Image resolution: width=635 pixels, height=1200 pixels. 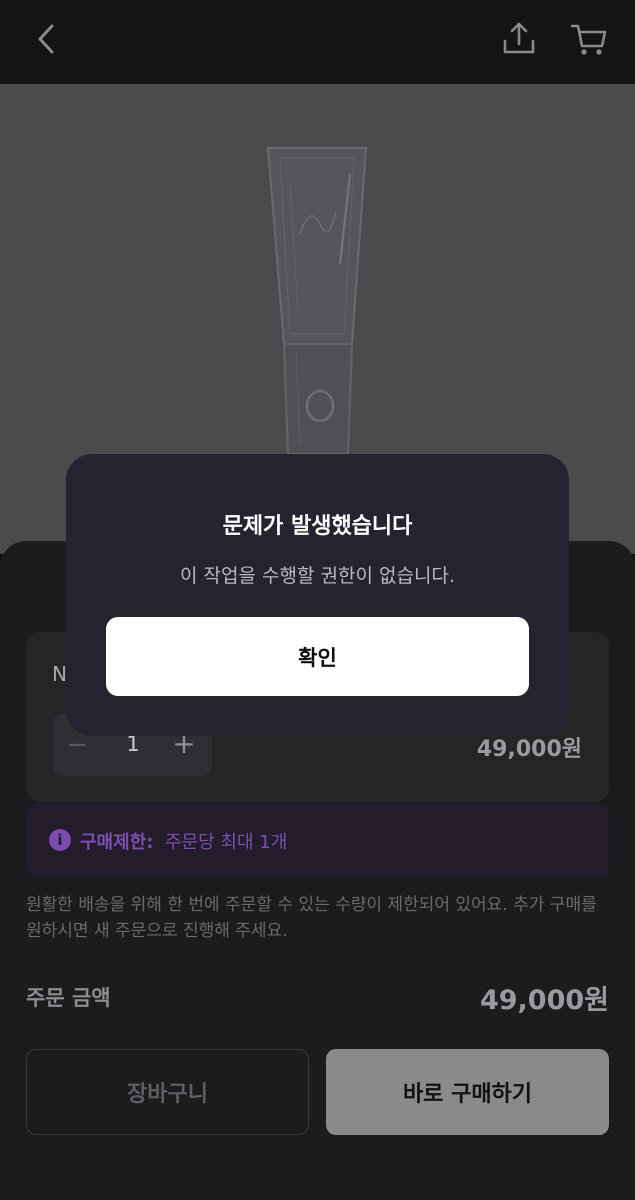 What do you see at coordinates (59, 674) in the screenshot?
I see `option-name: N` at bounding box center [59, 674].